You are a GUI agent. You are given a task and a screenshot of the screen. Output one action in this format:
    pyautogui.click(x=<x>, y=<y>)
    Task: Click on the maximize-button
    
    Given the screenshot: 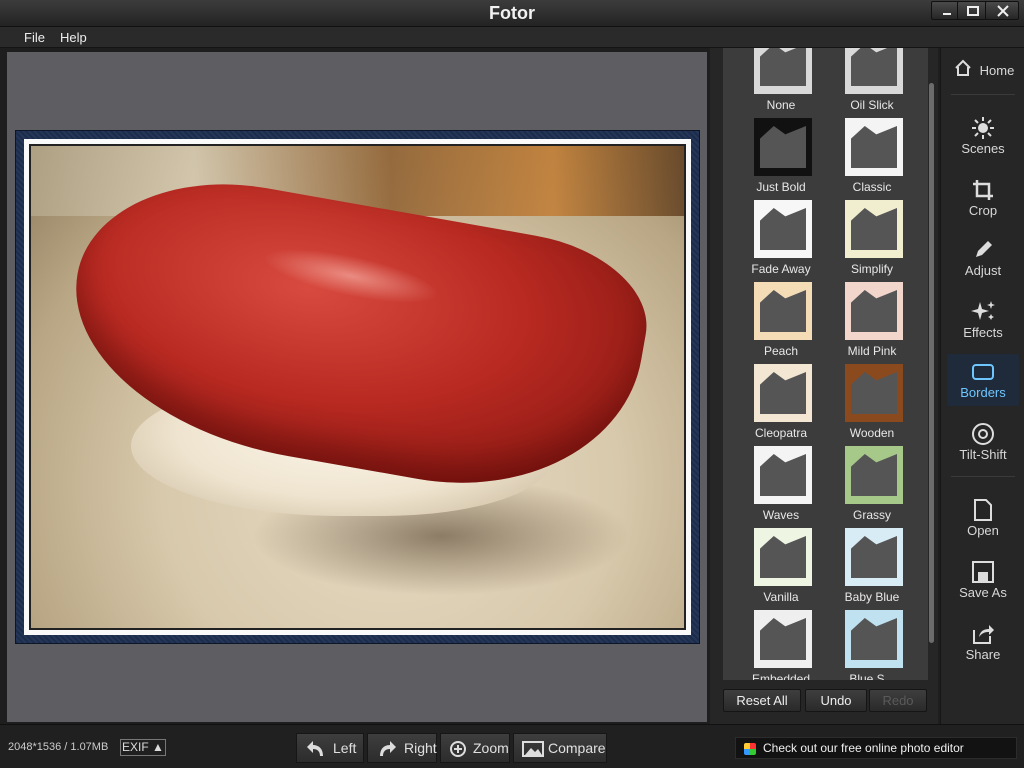 What is the action you would take?
    pyautogui.click(x=972, y=10)
    